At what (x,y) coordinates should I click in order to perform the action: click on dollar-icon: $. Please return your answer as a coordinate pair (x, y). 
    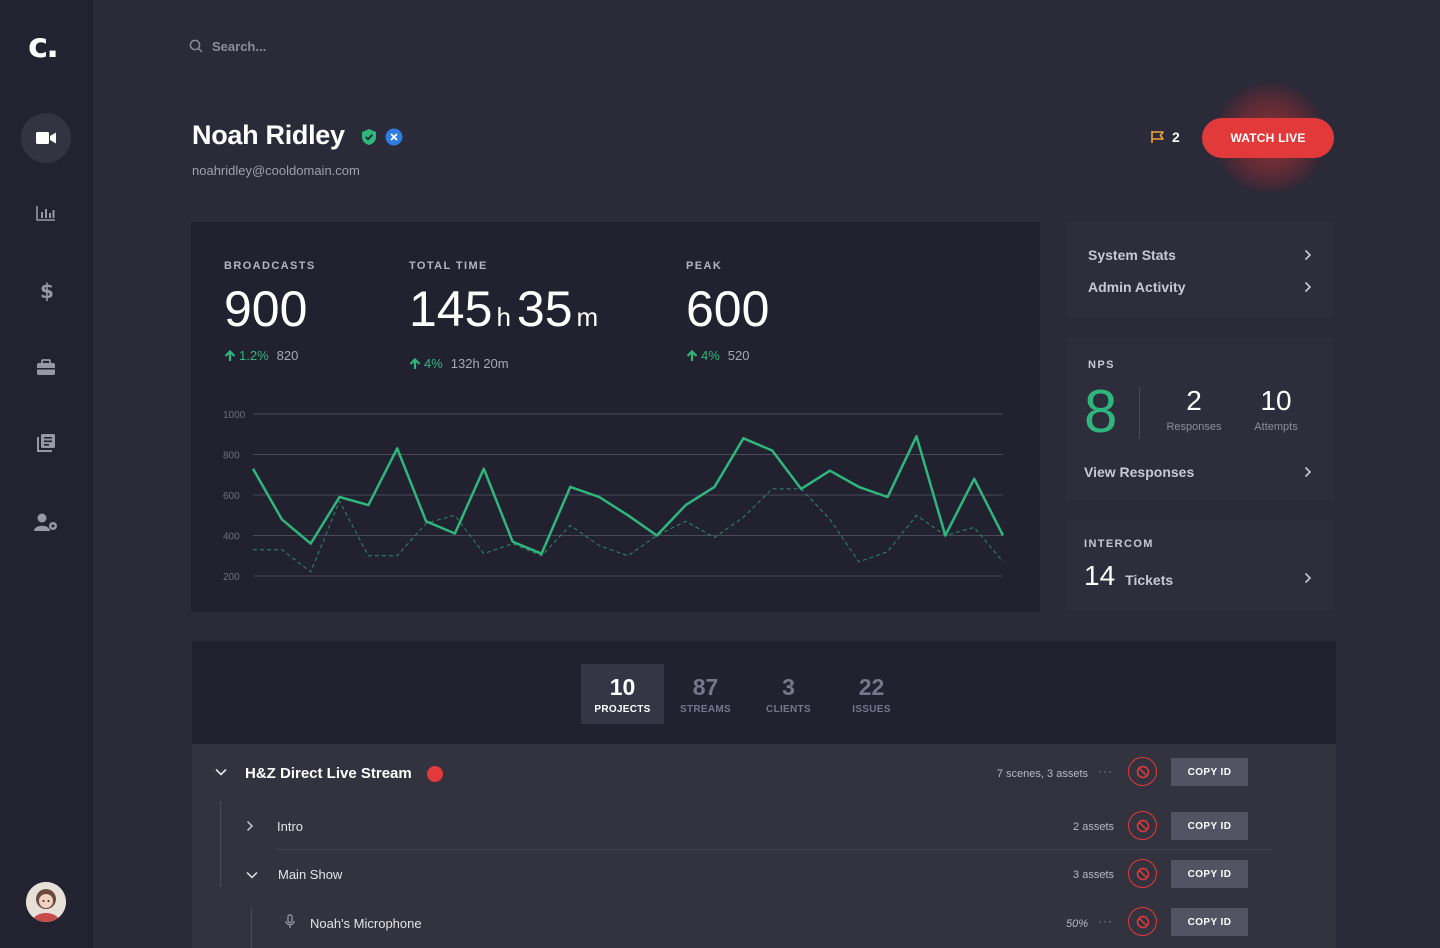
    Looking at the image, I should click on (46, 291).